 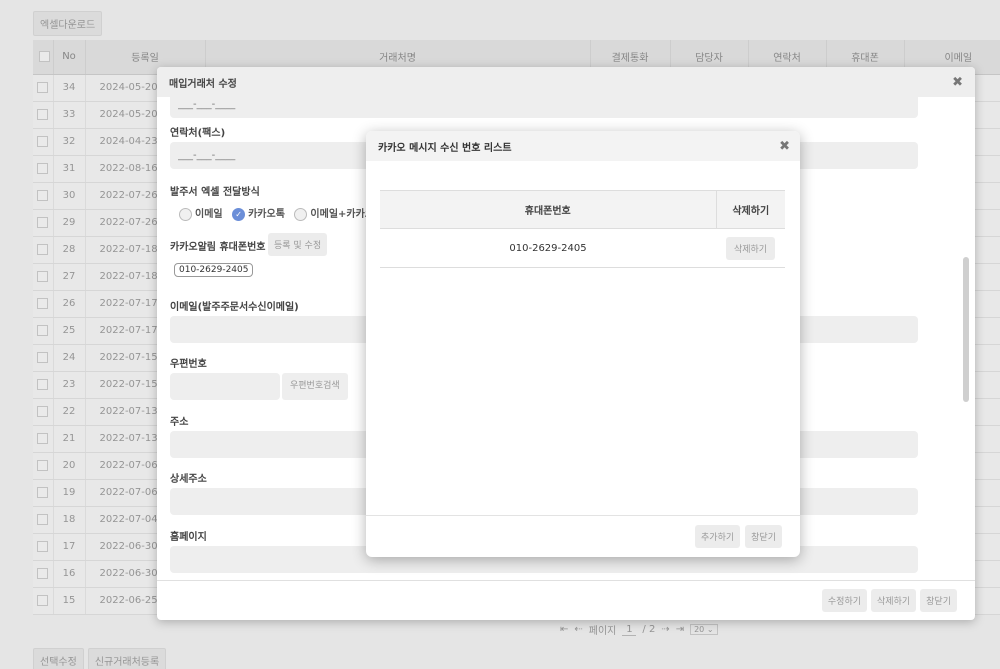 I want to click on add-button: 추가하기, so click(x=718, y=536).